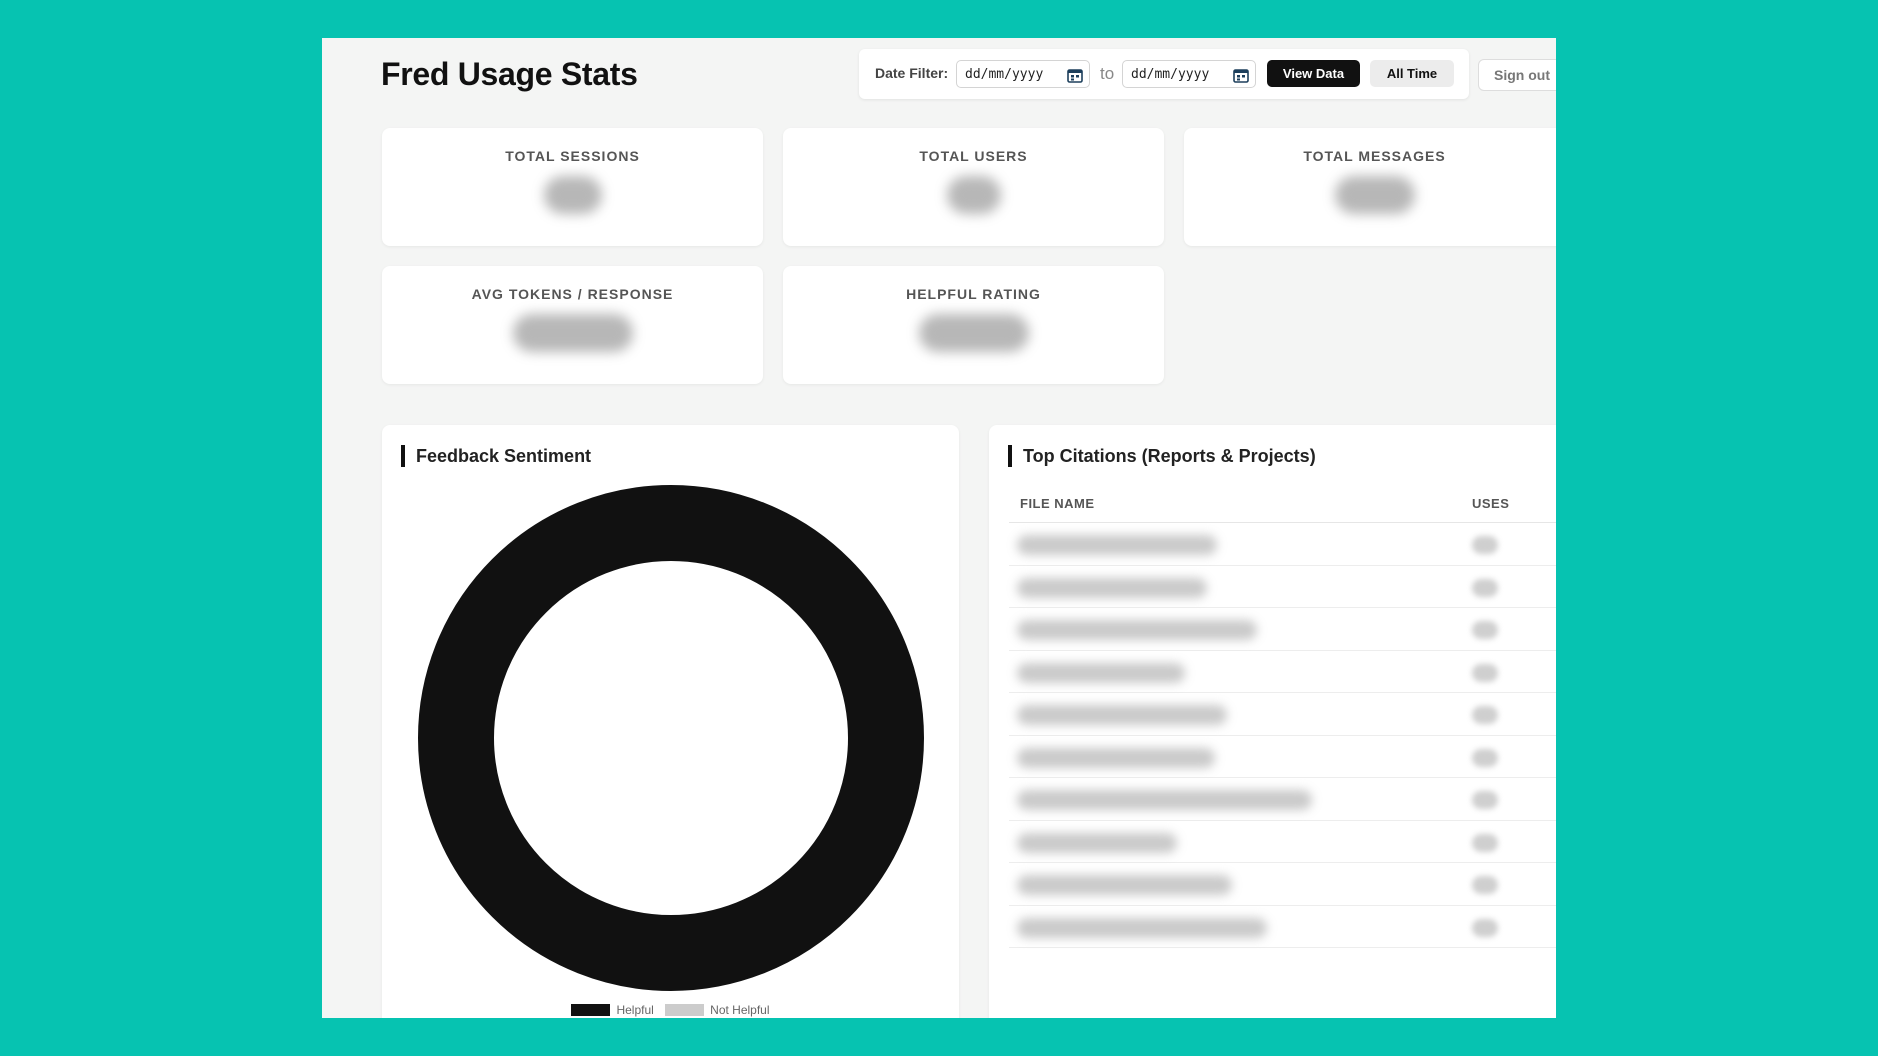 The width and height of the screenshot is (1878, 1056). I want to click on legend-label: Not Helpful, so click(740, 1010).